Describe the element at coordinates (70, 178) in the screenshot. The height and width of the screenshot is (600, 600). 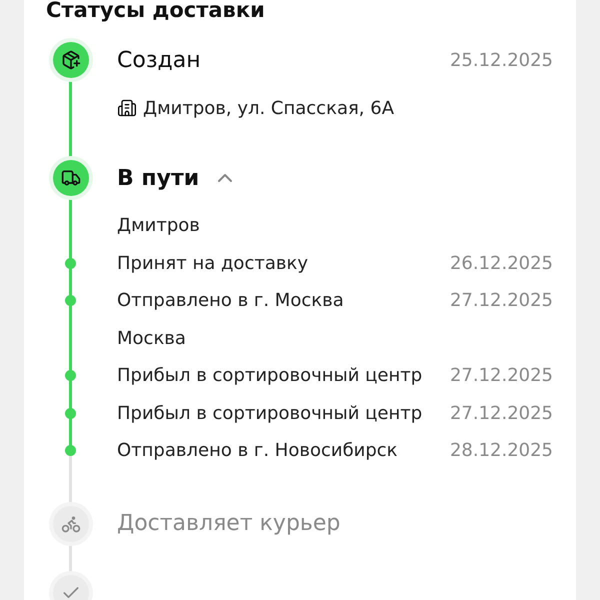
I see `truck-icon` at that location.